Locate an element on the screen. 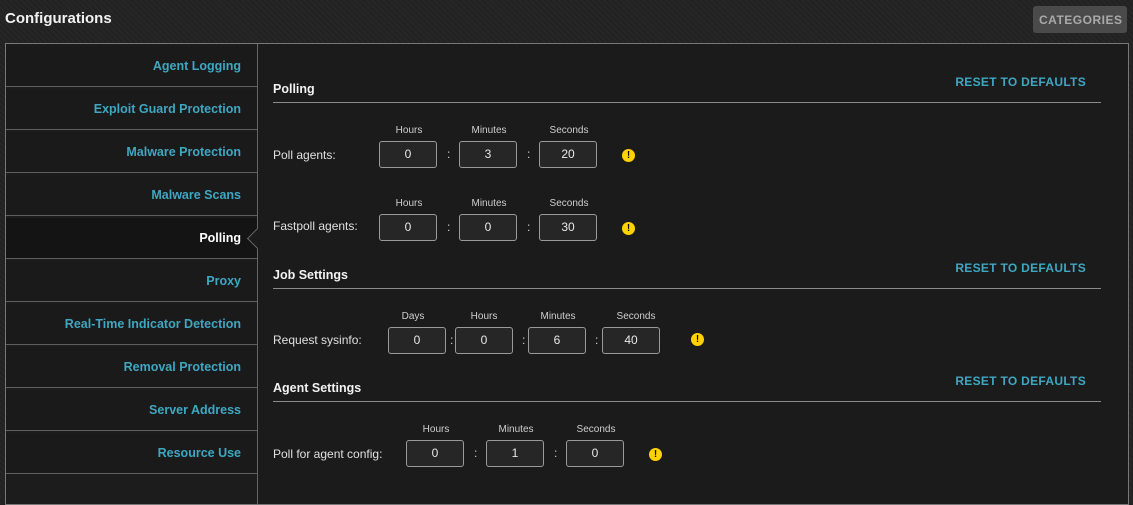 Image resolution: width=1133 pixels, height=505 pixels. poll-agents-hours-input: 0 is located at coordinates (408, 154).